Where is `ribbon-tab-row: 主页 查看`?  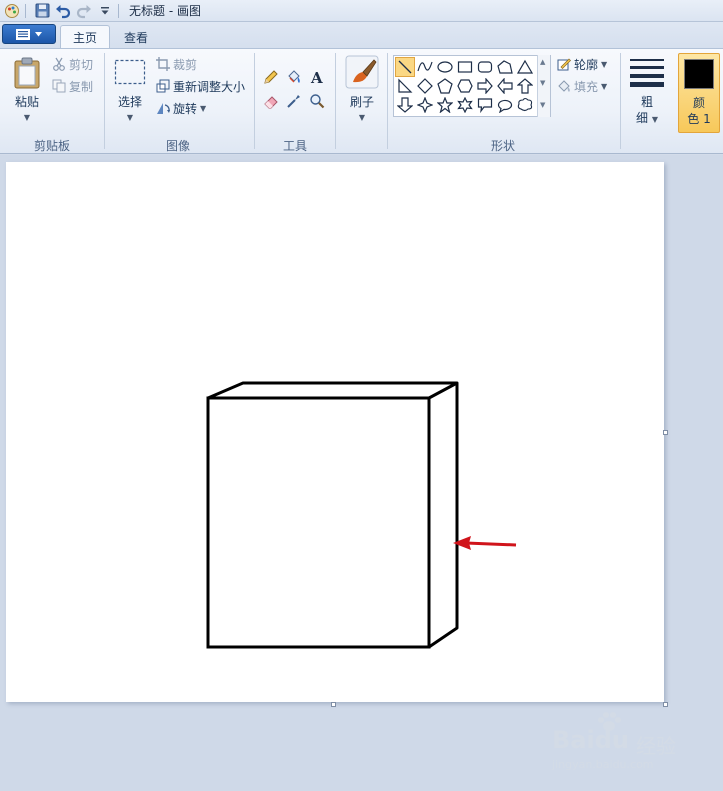 ribbon-tab-row: 主页 查看 is located at coordinates (361, 35).